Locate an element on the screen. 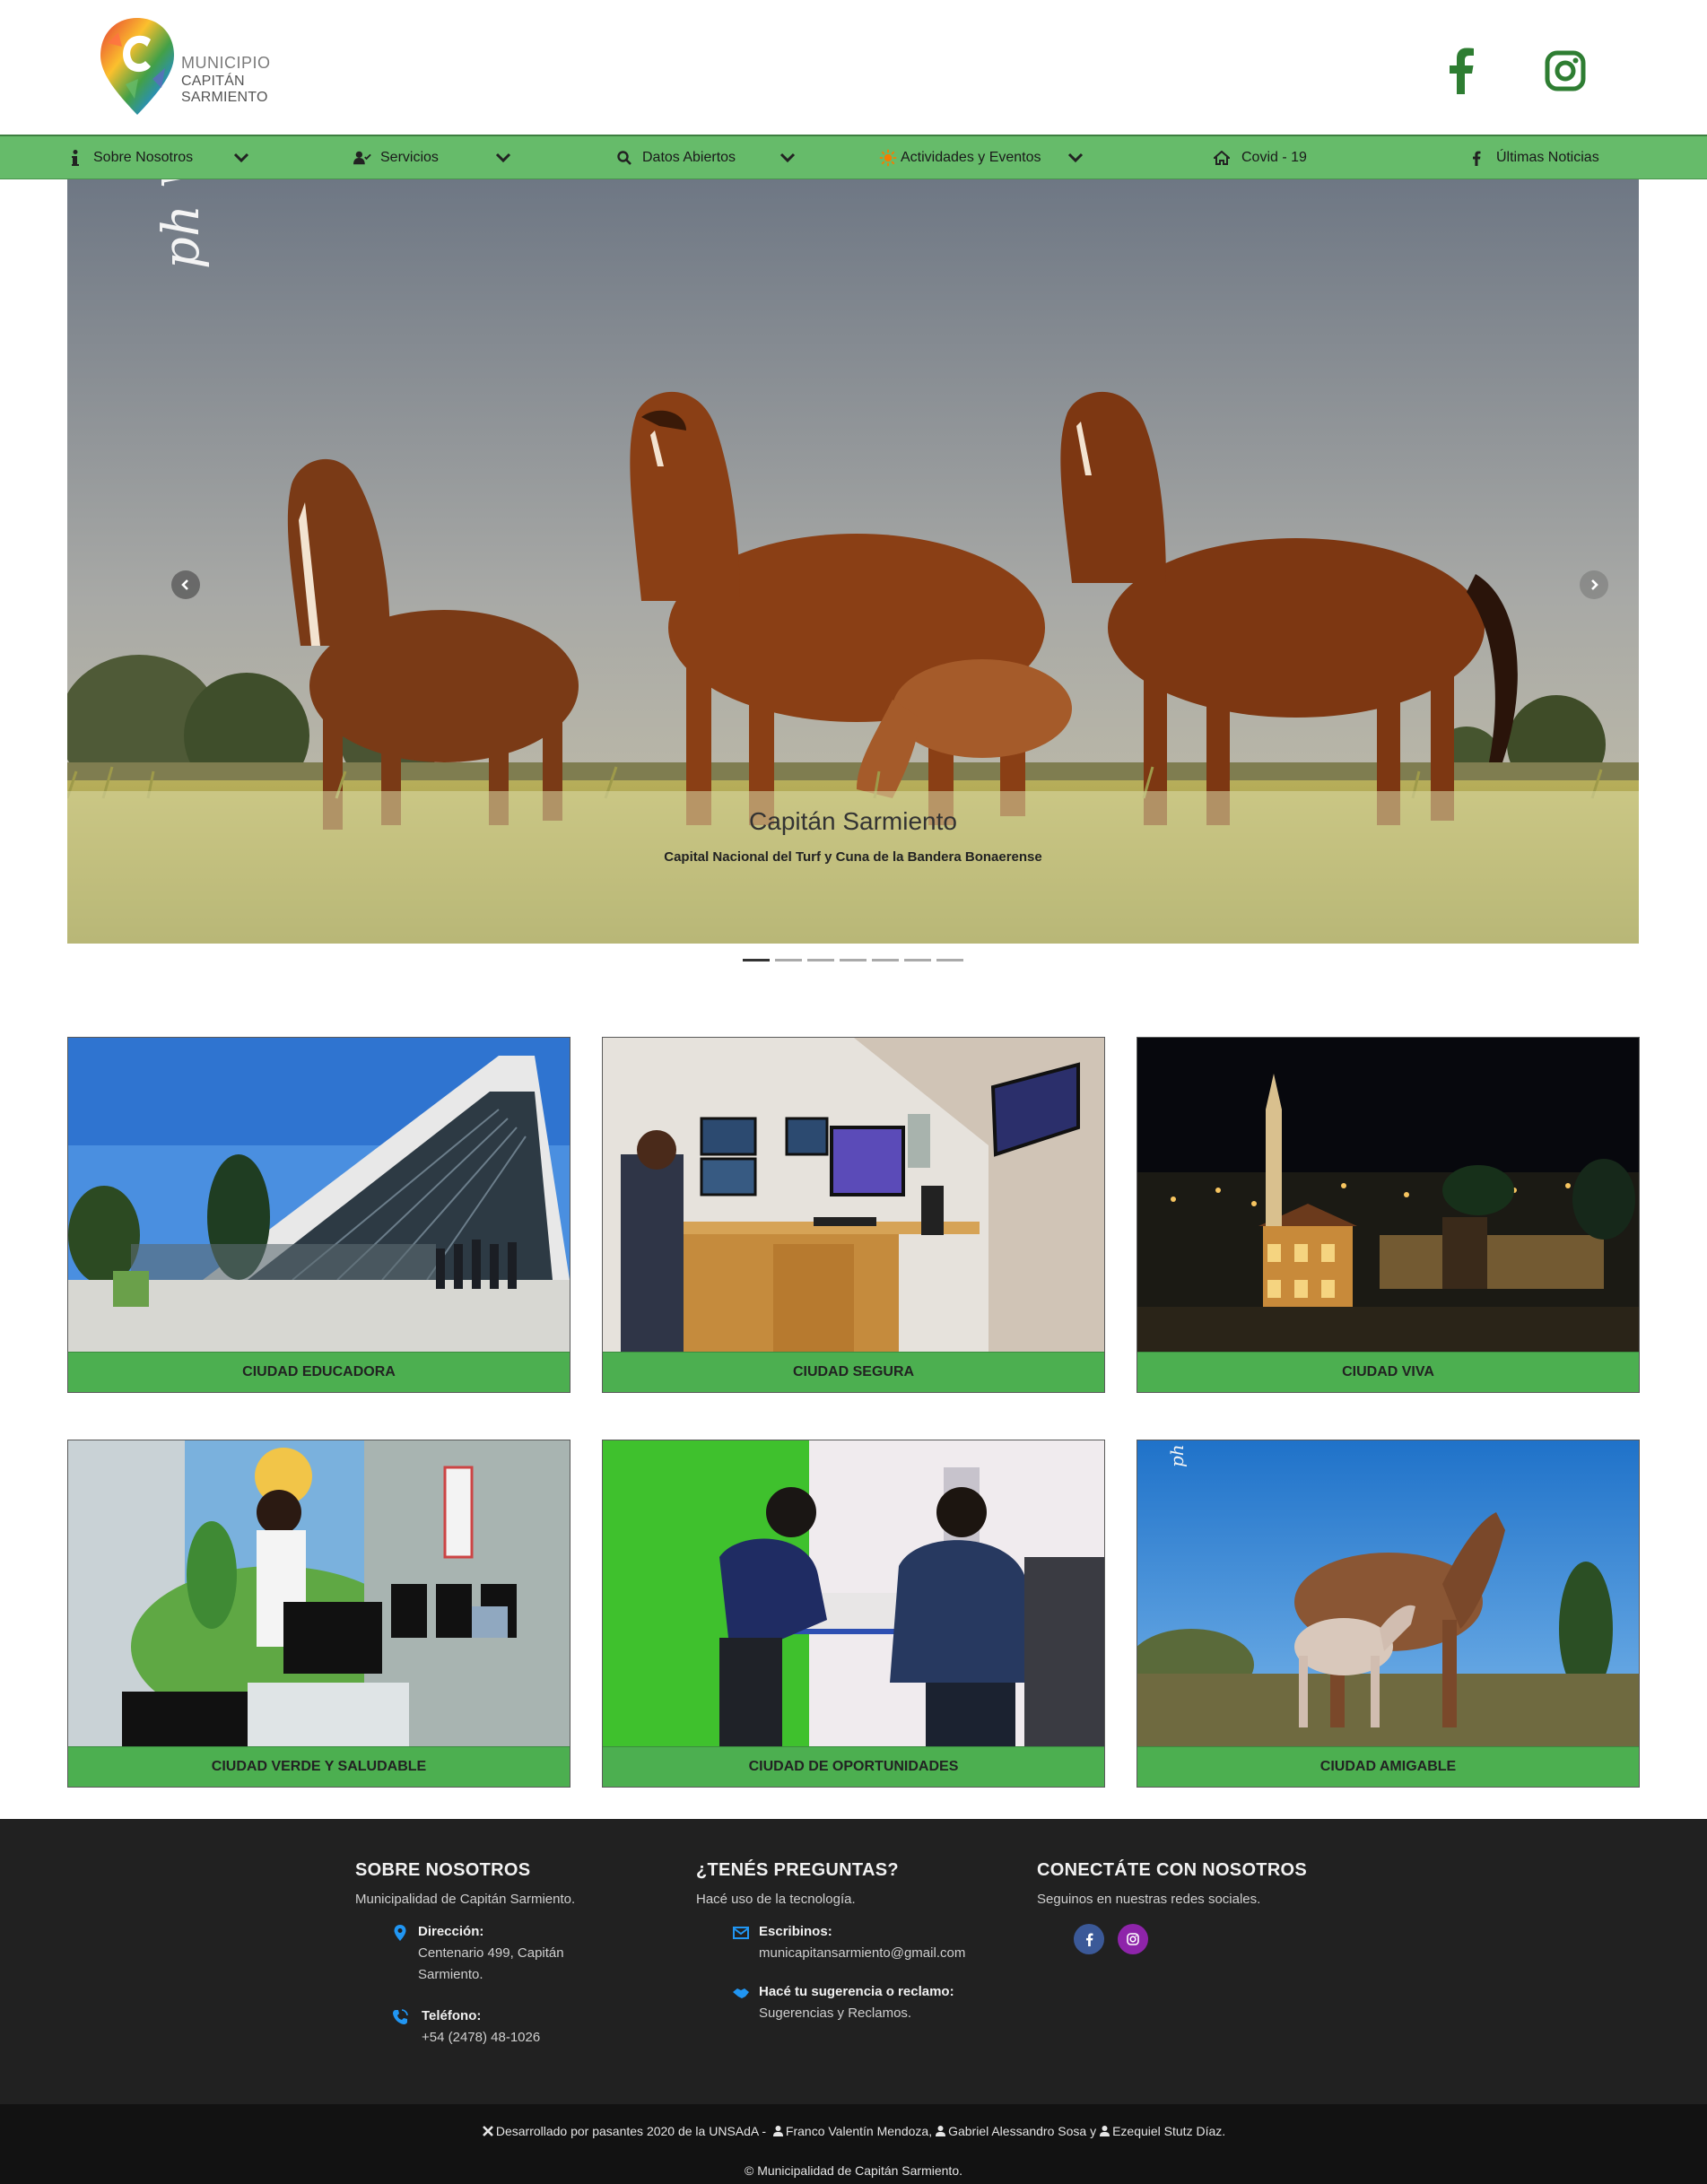 This screenshot has height=2184, width=1707. card-image: ph Vare is located at coordinates (1388, 1593).